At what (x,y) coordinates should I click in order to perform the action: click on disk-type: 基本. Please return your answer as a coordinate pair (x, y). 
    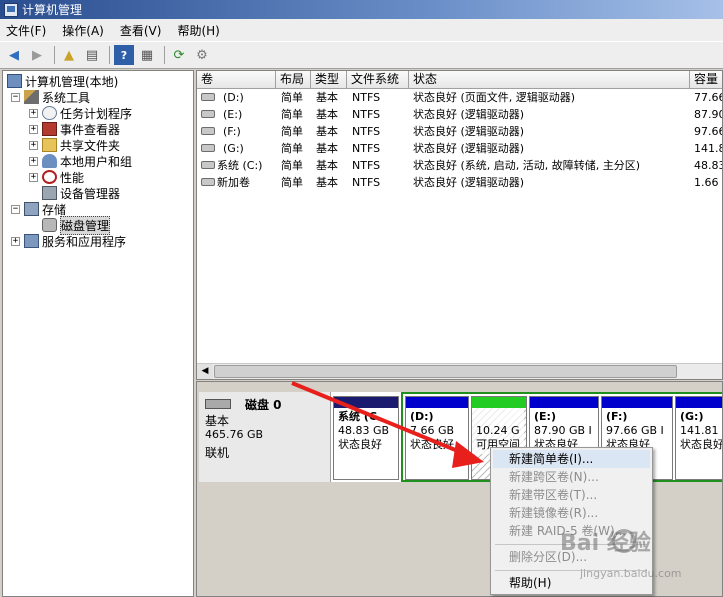
    Looking at the image, I should click on (217, 421).